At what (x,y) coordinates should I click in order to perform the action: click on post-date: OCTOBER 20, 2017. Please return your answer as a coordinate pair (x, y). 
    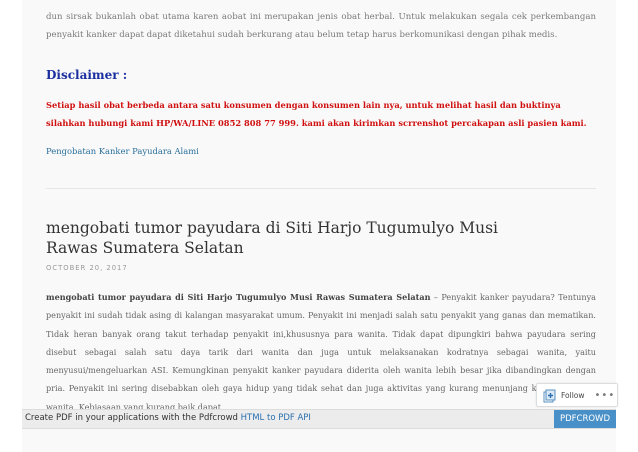
    Looking at the image, I should click on (87, 268).